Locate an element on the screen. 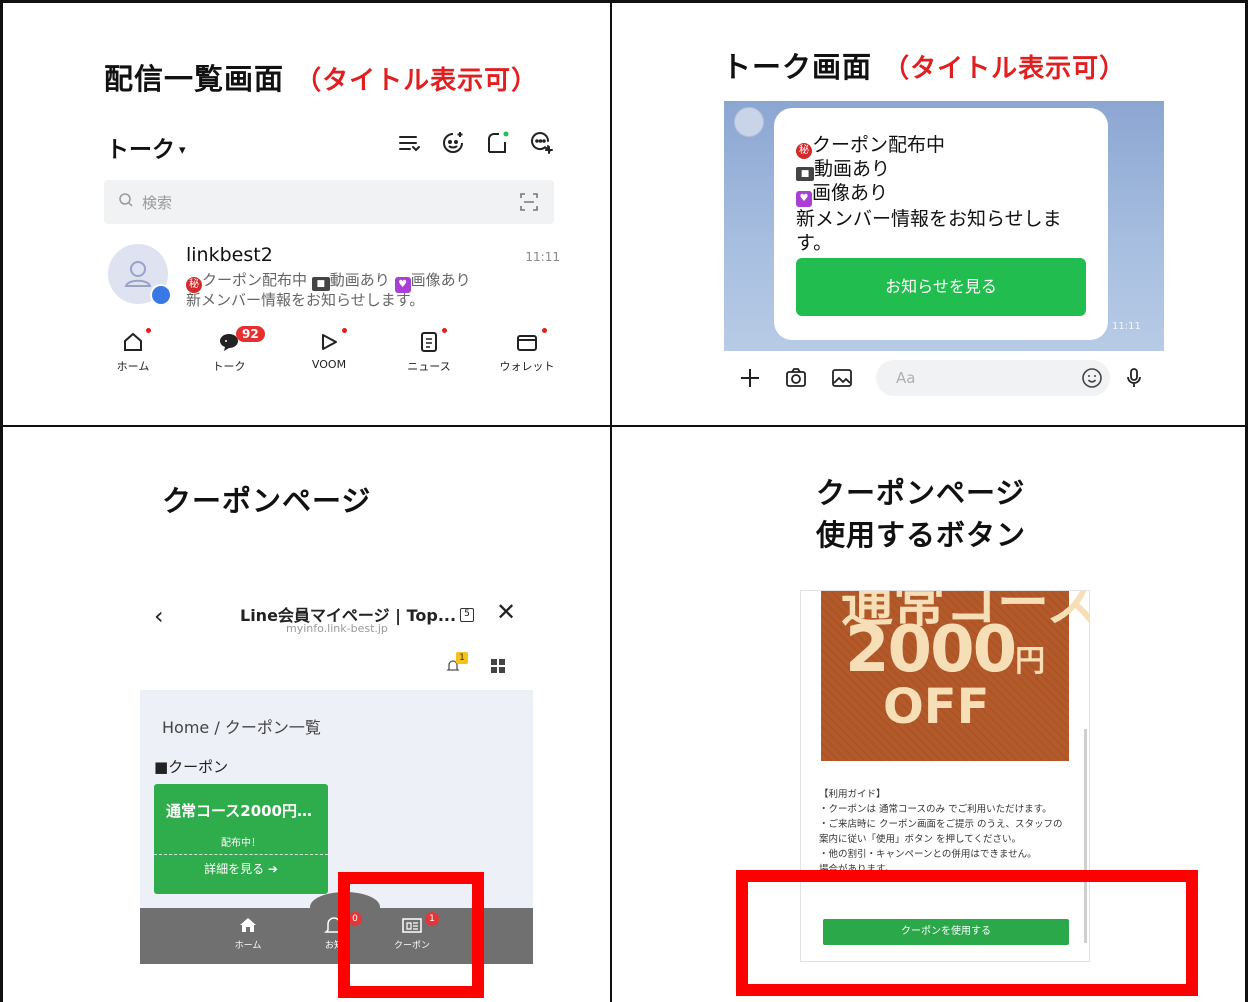  preview-video: 動画あり is located at coordinates (359, 280).